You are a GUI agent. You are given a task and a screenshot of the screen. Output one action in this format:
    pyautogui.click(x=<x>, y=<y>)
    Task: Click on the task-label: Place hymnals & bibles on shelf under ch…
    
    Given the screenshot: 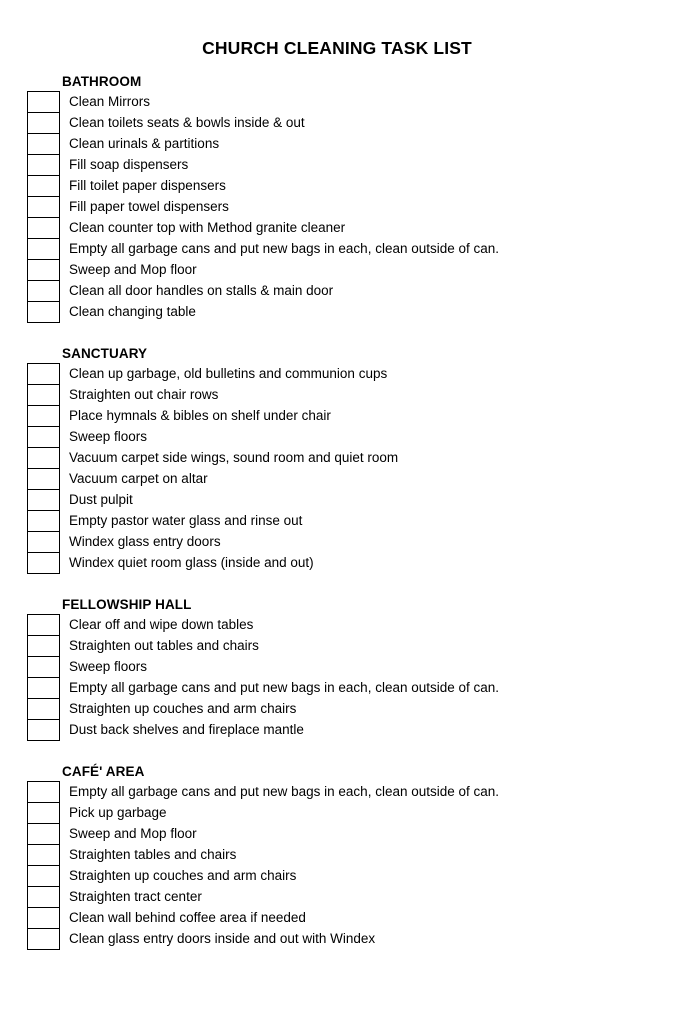 What is the action you would take?
    pyautogui.click(x=200, y=415)
    